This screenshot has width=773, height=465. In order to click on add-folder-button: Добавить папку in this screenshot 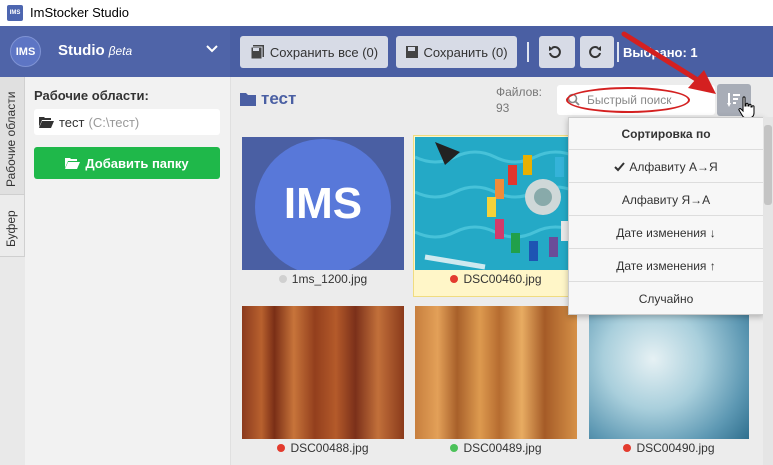, I will do `click(127, 163)`.